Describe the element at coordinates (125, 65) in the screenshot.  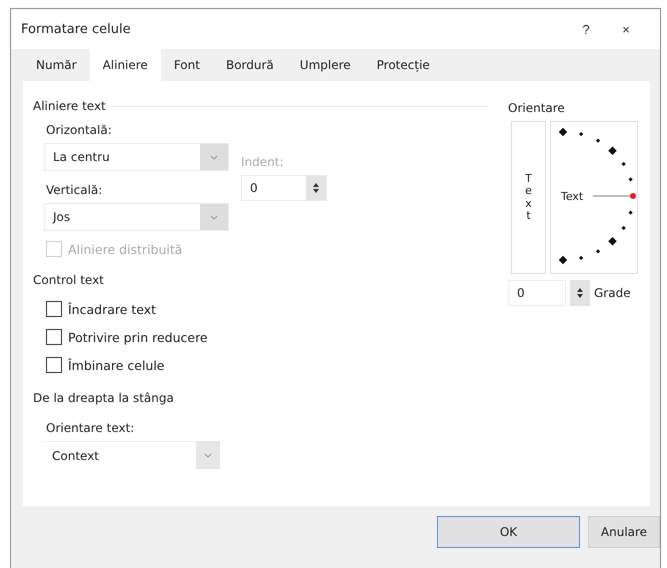
I see `tab: Aliniere` at that location.